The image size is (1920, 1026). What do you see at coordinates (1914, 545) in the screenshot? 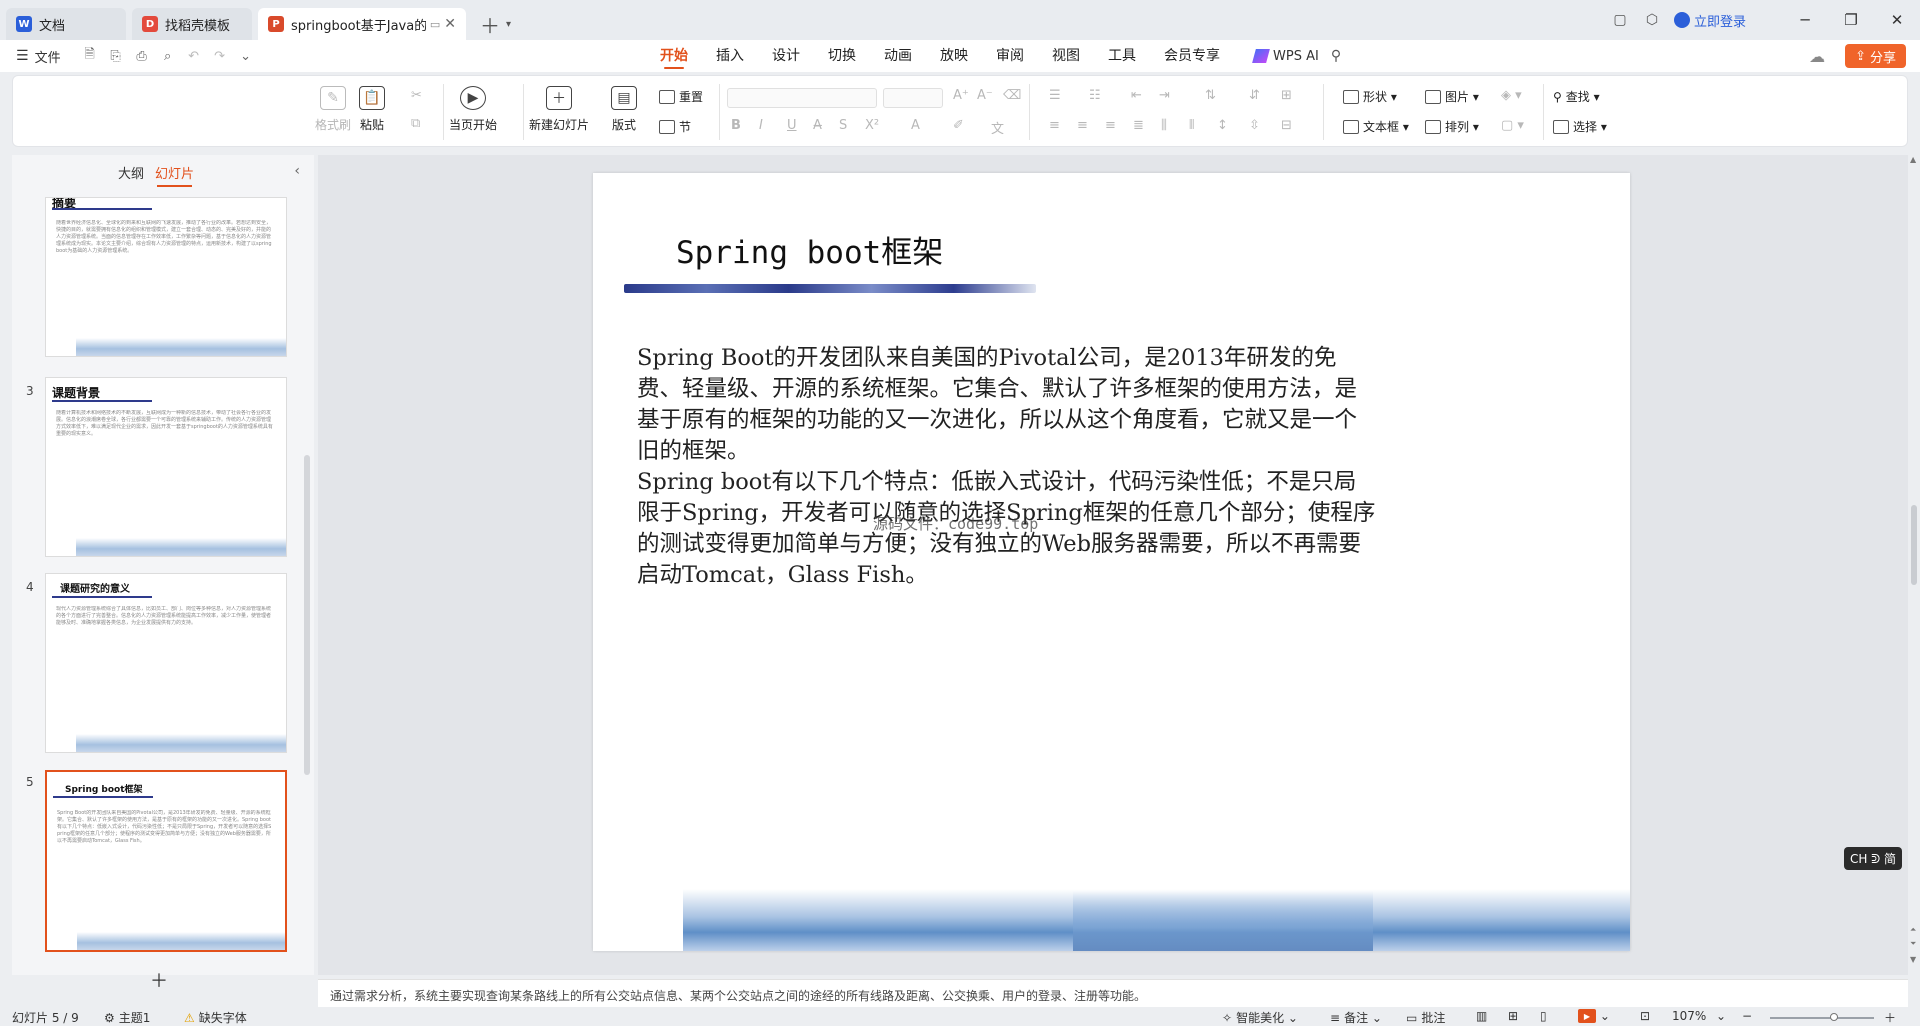
I see `scrollbar-thumb` at bounding box center [1914, 545].